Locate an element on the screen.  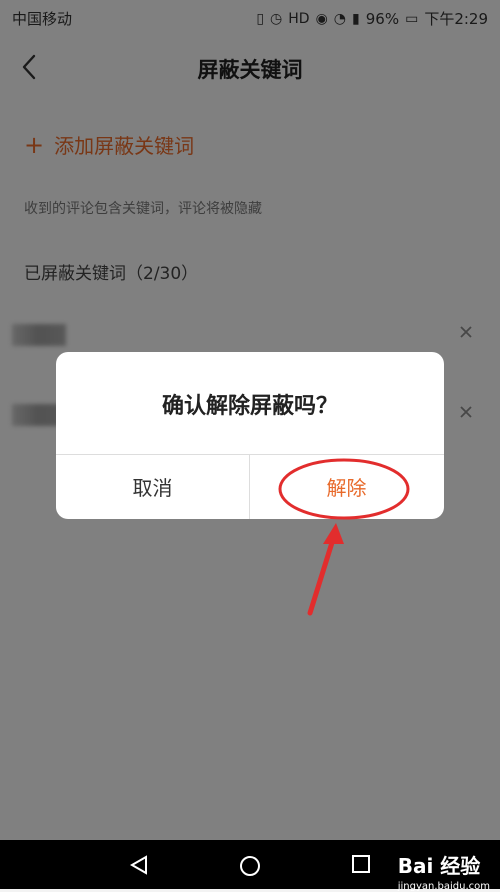
watermark-url: jingyan.baidu.com is located at coordinates (443, 886).